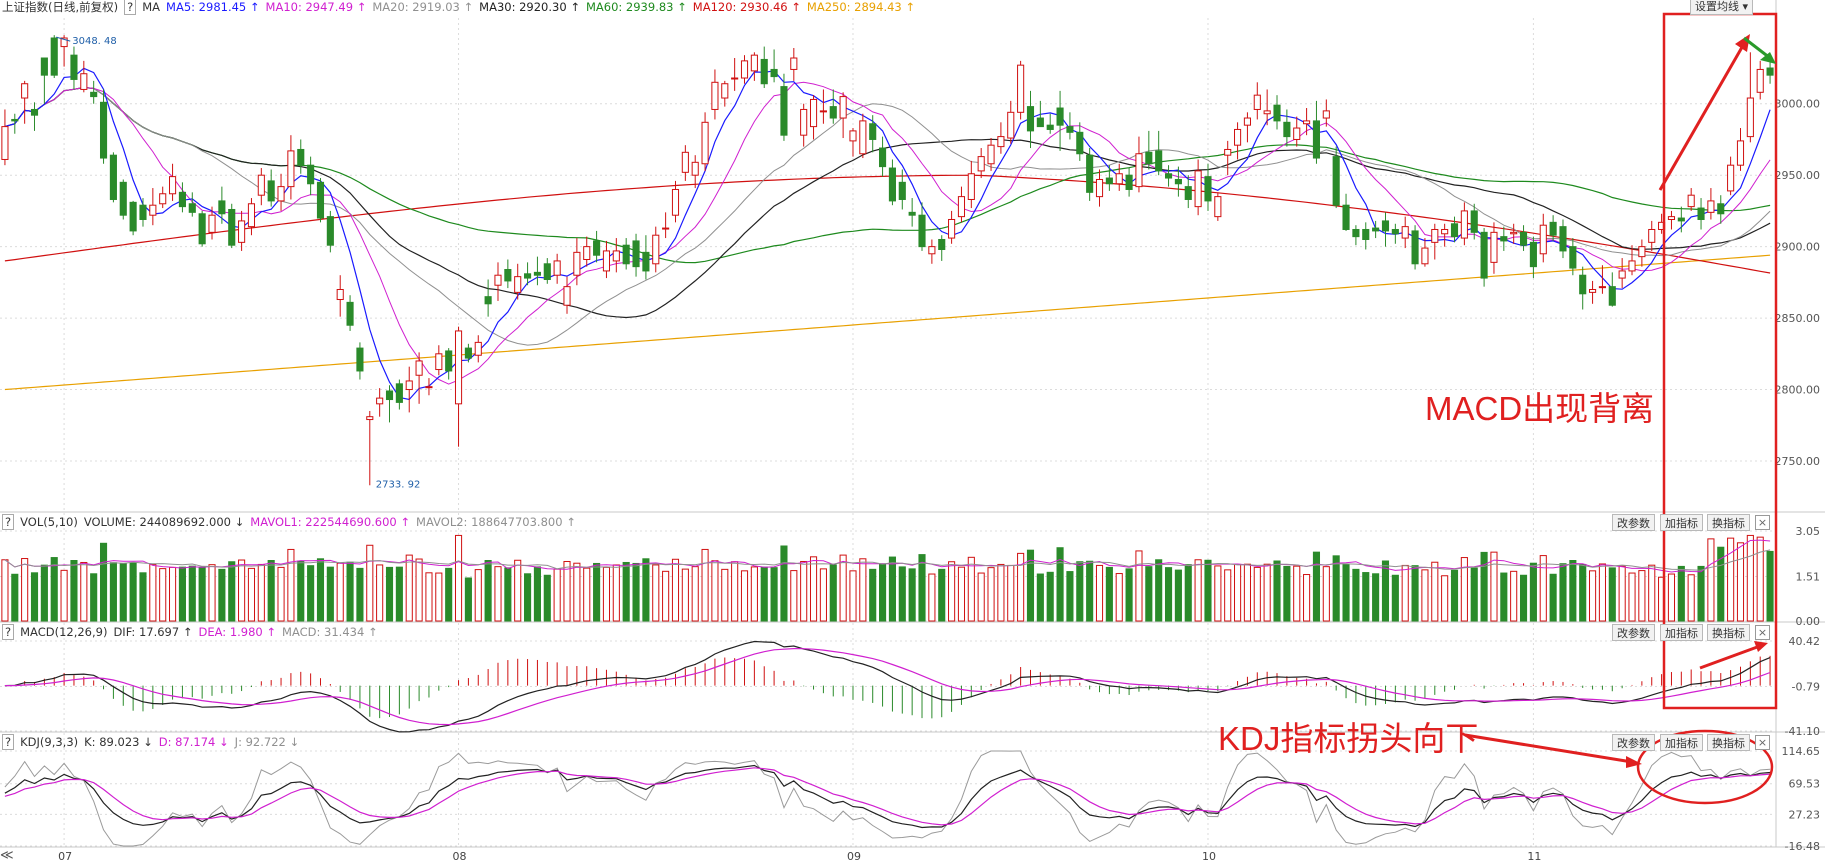 Image resolution: width=1825 pixels, height=865 pixels. I want to click on kdj-swap-indicator-button: 换指标, so click(1728, 742).